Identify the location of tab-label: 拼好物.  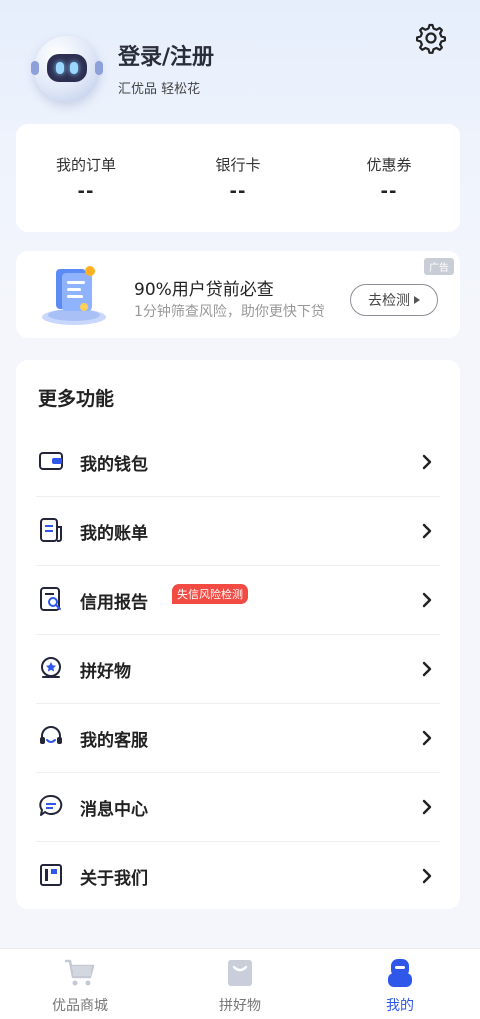
(240, 1006).